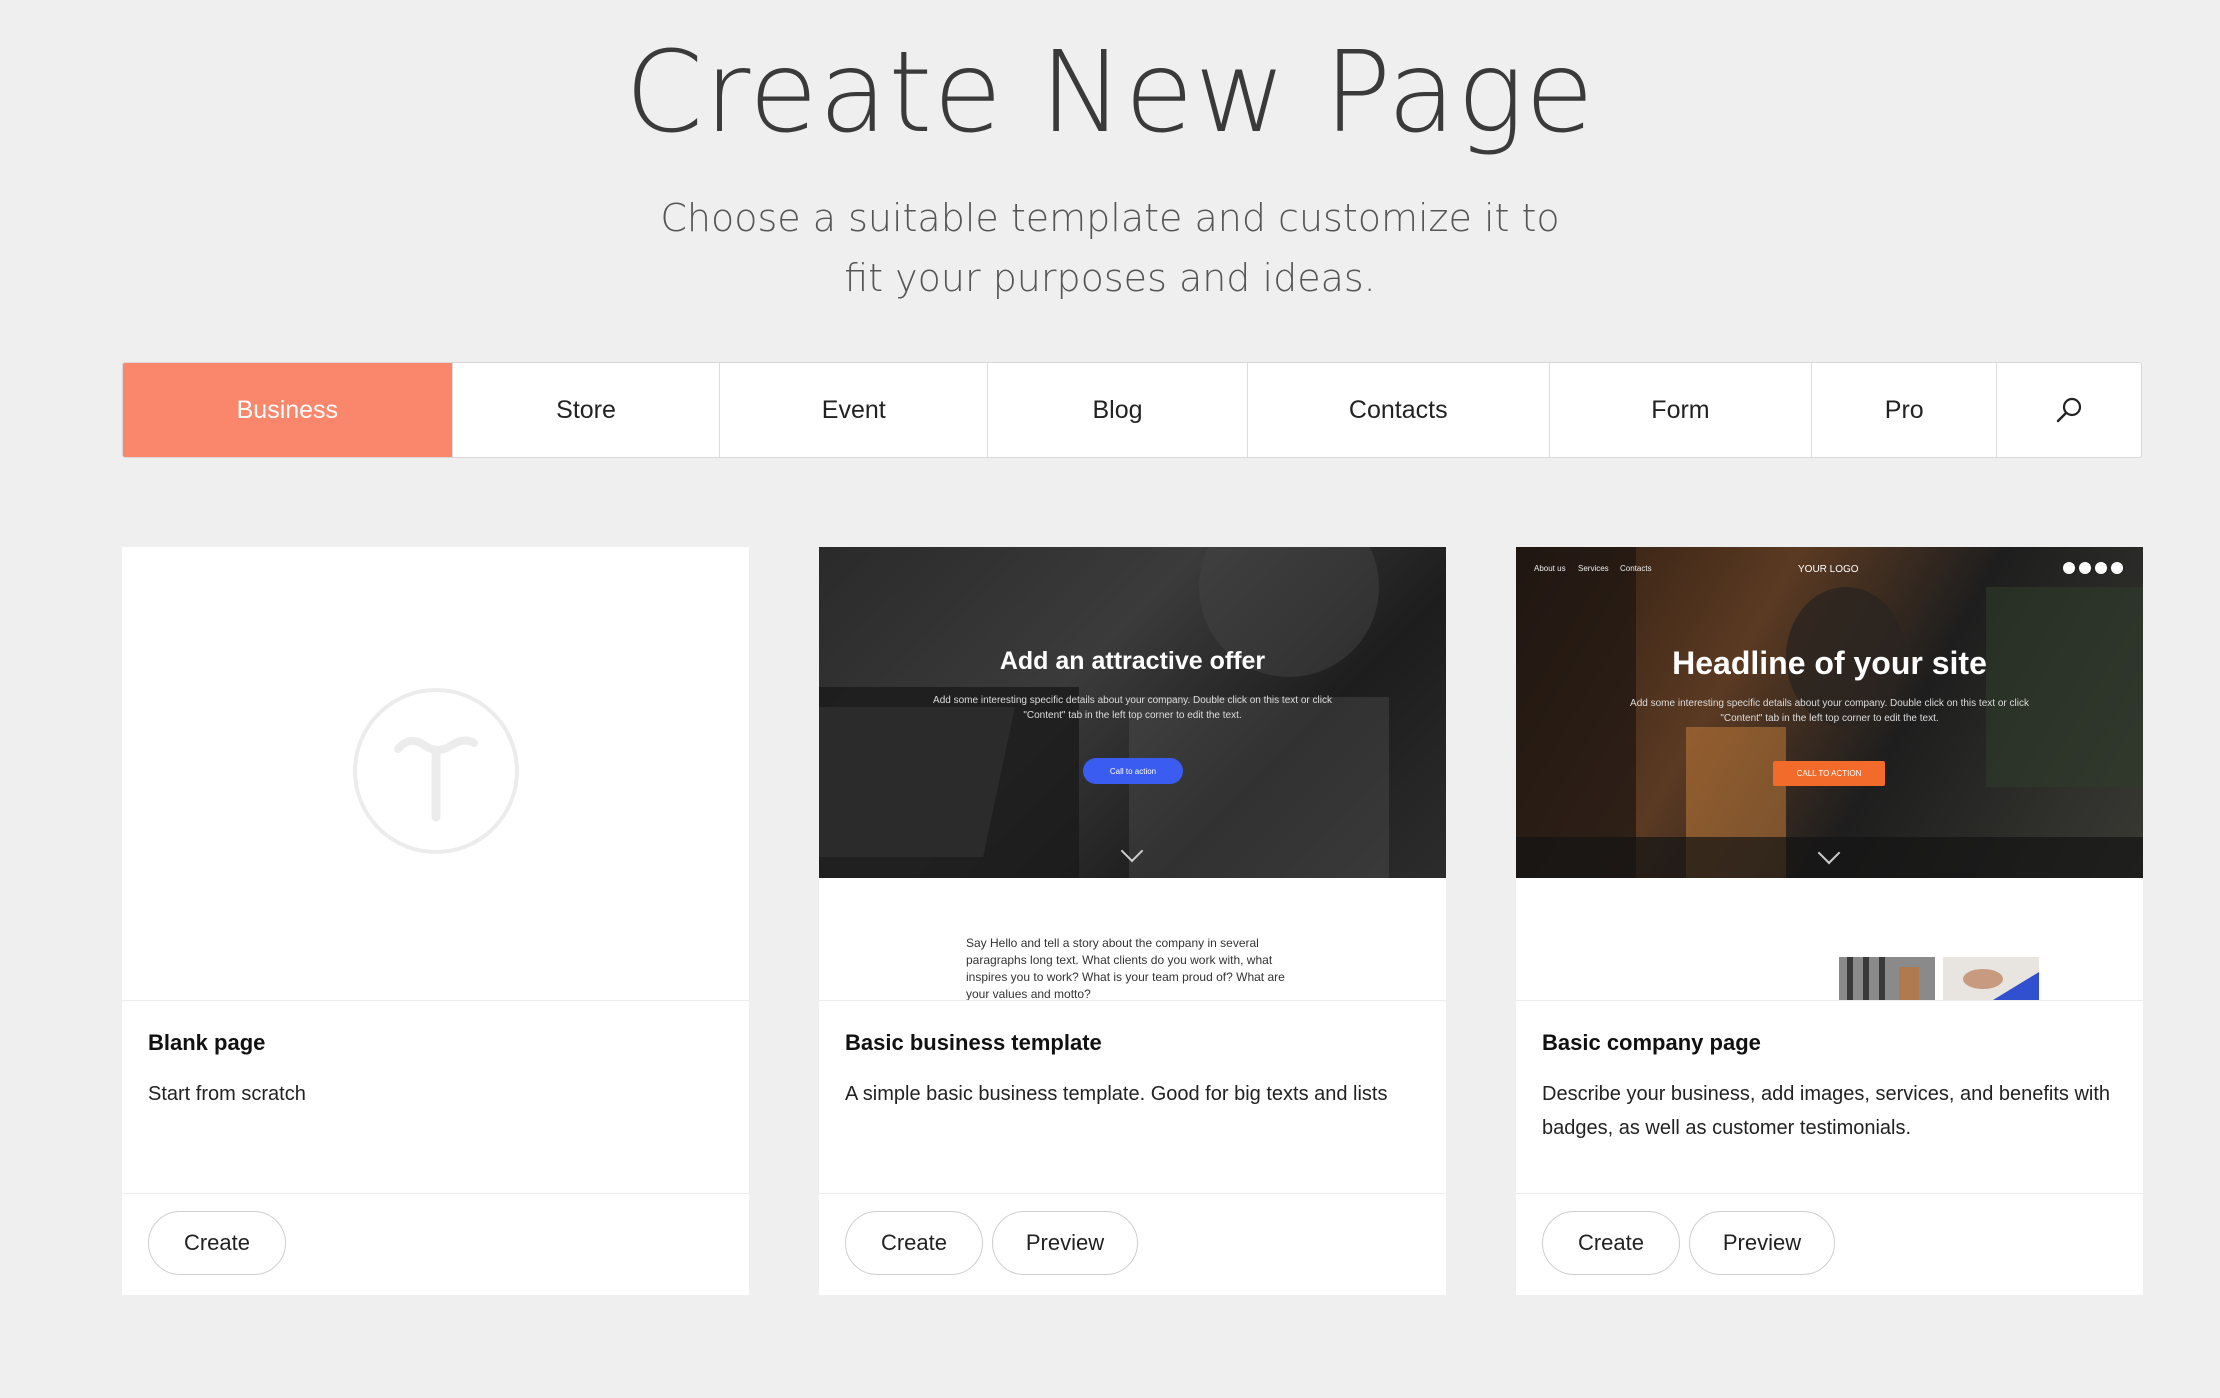 The height and width of the screenshot is (1398, 2220). I want to click on tab-business: Business, so click(288, 410).